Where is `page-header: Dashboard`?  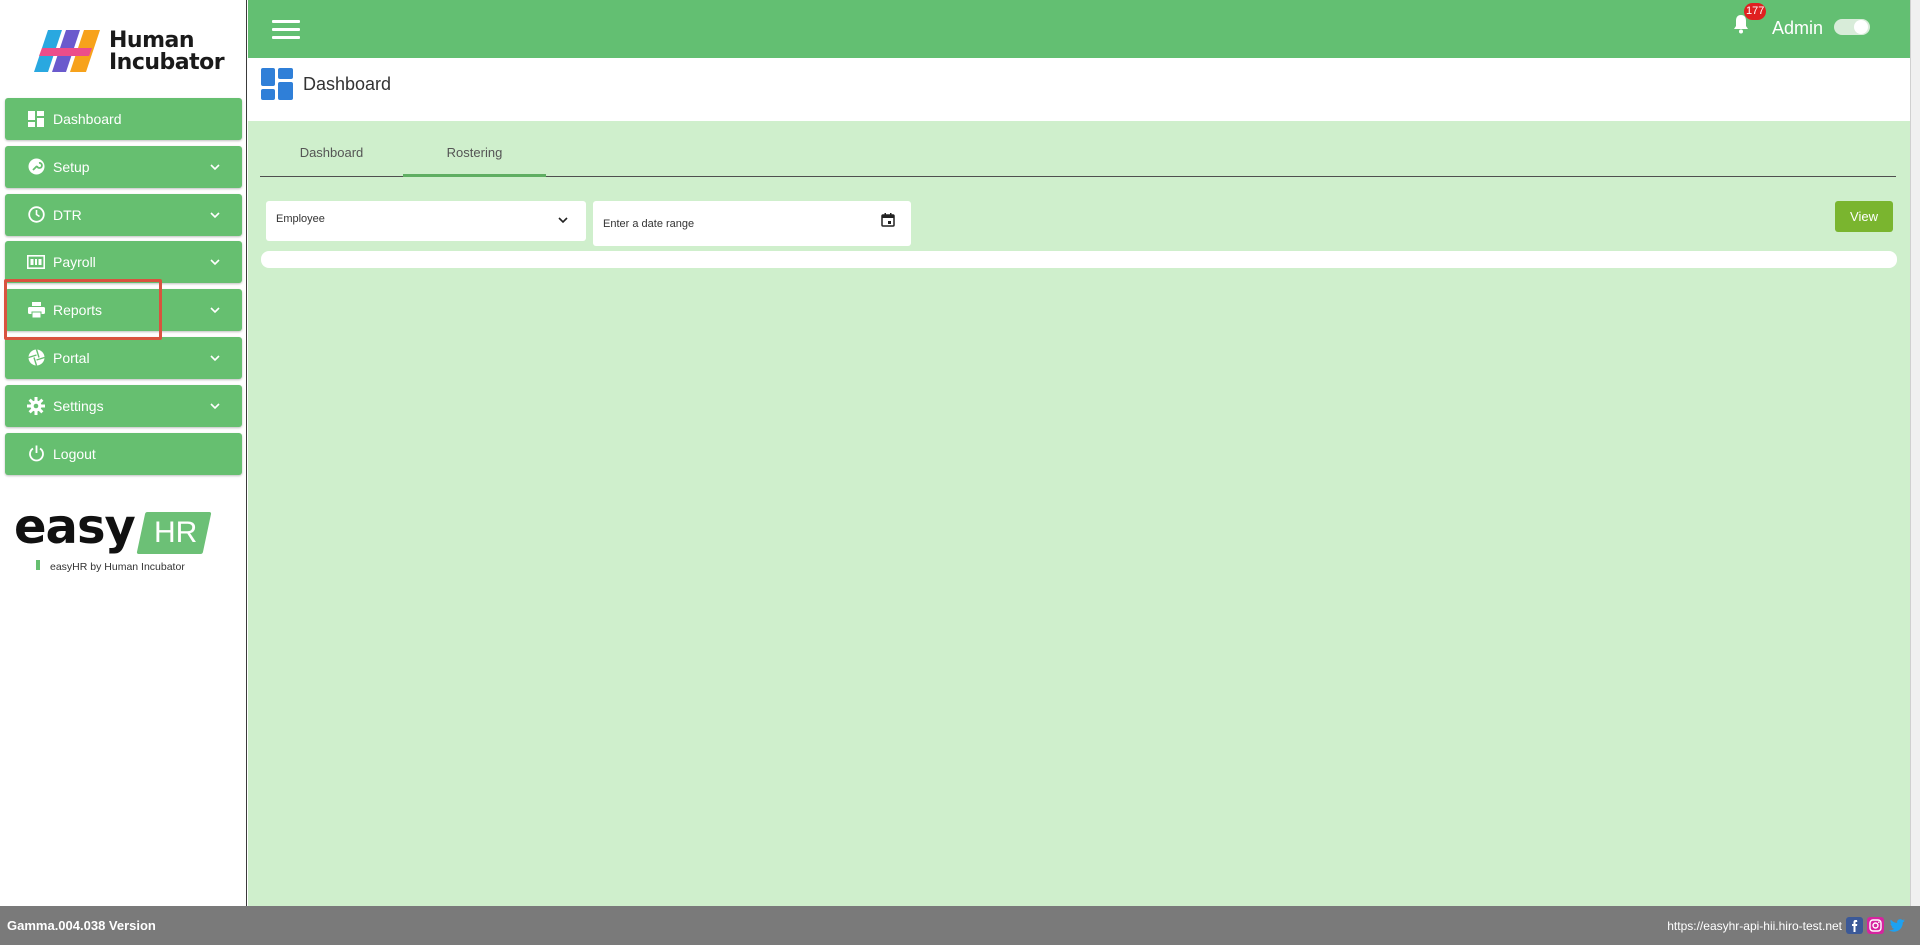
page-header: Dashboard is located at coordinates (1079, 89).